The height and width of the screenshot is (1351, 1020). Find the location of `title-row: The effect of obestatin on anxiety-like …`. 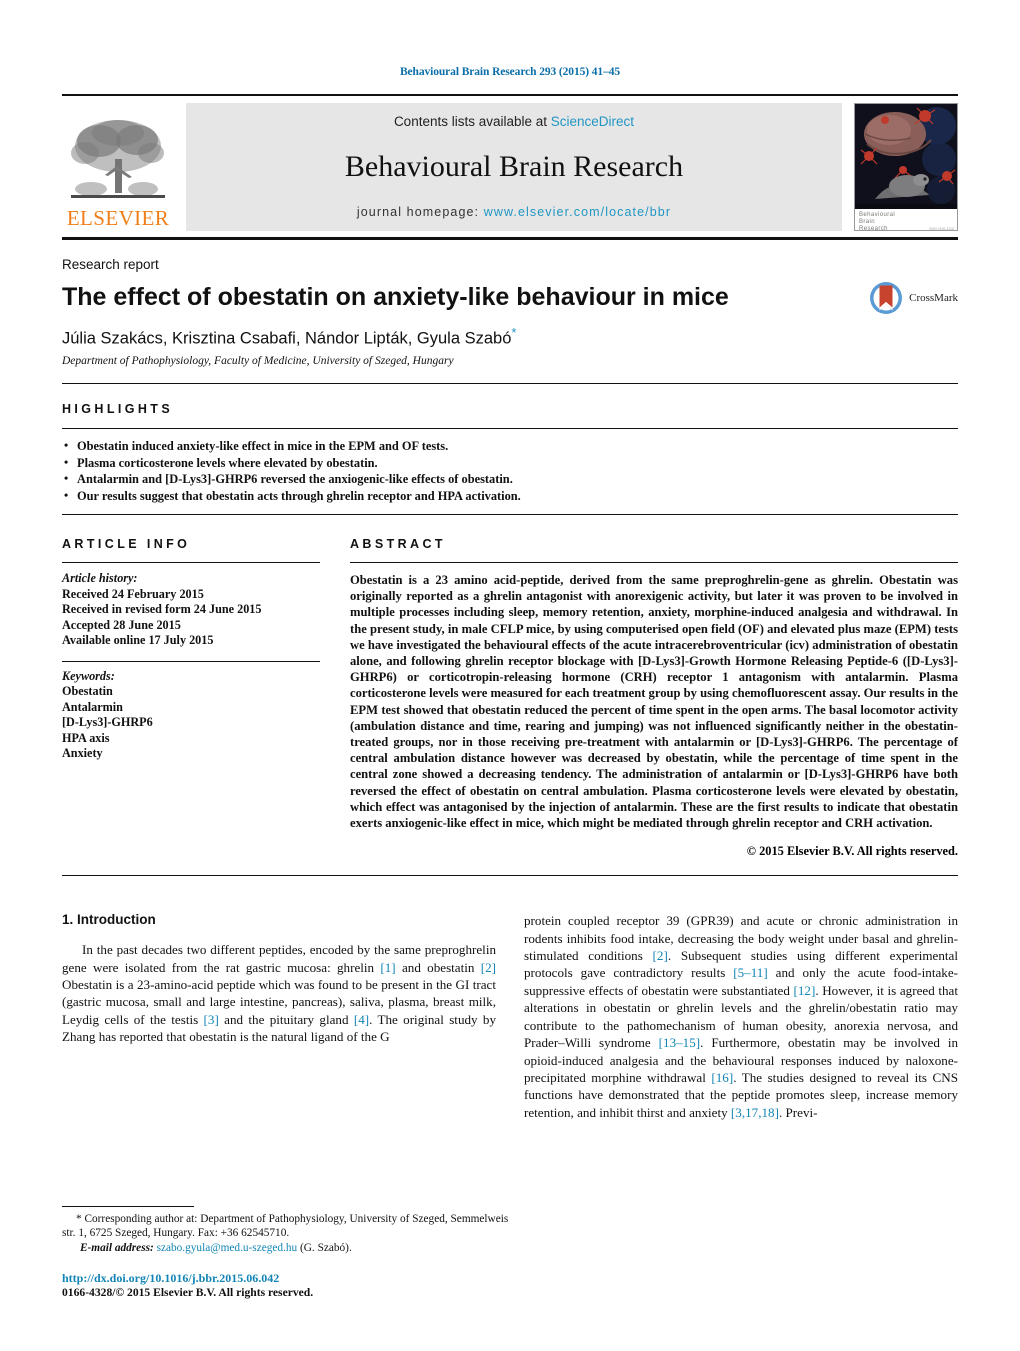

title-row: The effect of obestatin on anxiety-like … is located at coordinates (510, 319).